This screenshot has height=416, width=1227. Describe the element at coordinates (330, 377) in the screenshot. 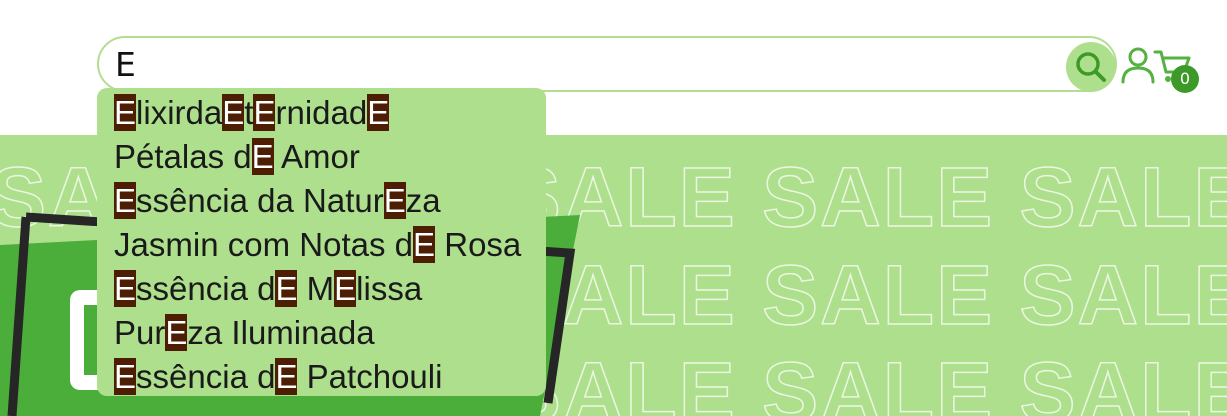

I see `suggestion-item: Essência dE Patchouli` at that location.